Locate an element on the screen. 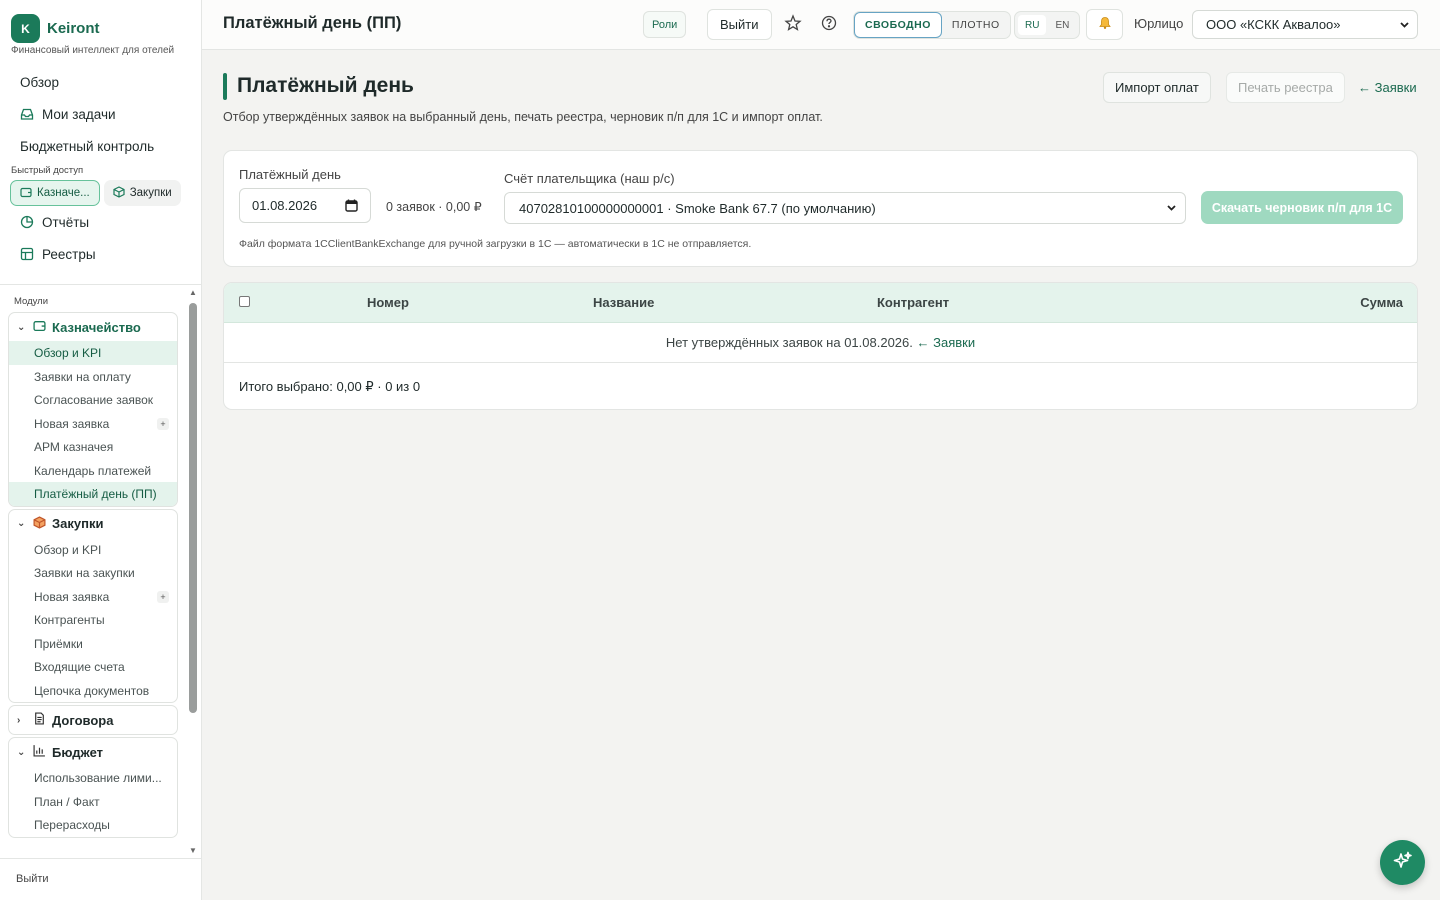 The height and width of the screenshot is (900, 1440). module-item-procurement-overview: Обзор и KPI is located at coordinates (93, 550).